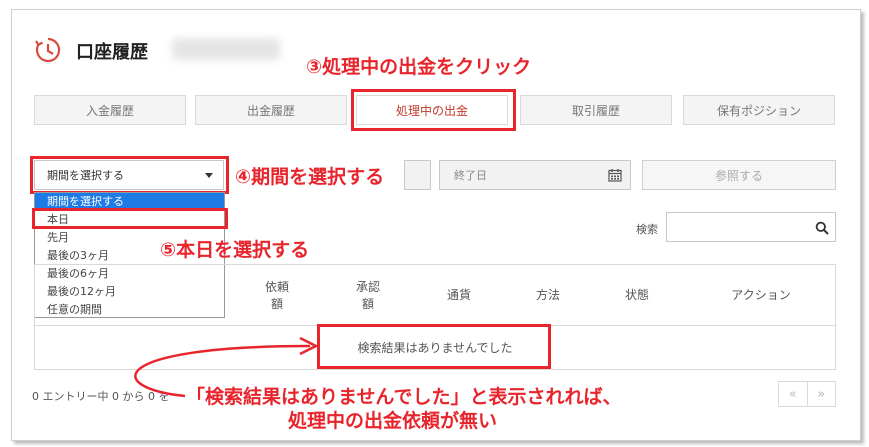  Describe the element at coordinates (404, 397) in the screenshot. I see `annotation-note-line1: 「検索結果はありませんでした」と表示されれば、` at that location.